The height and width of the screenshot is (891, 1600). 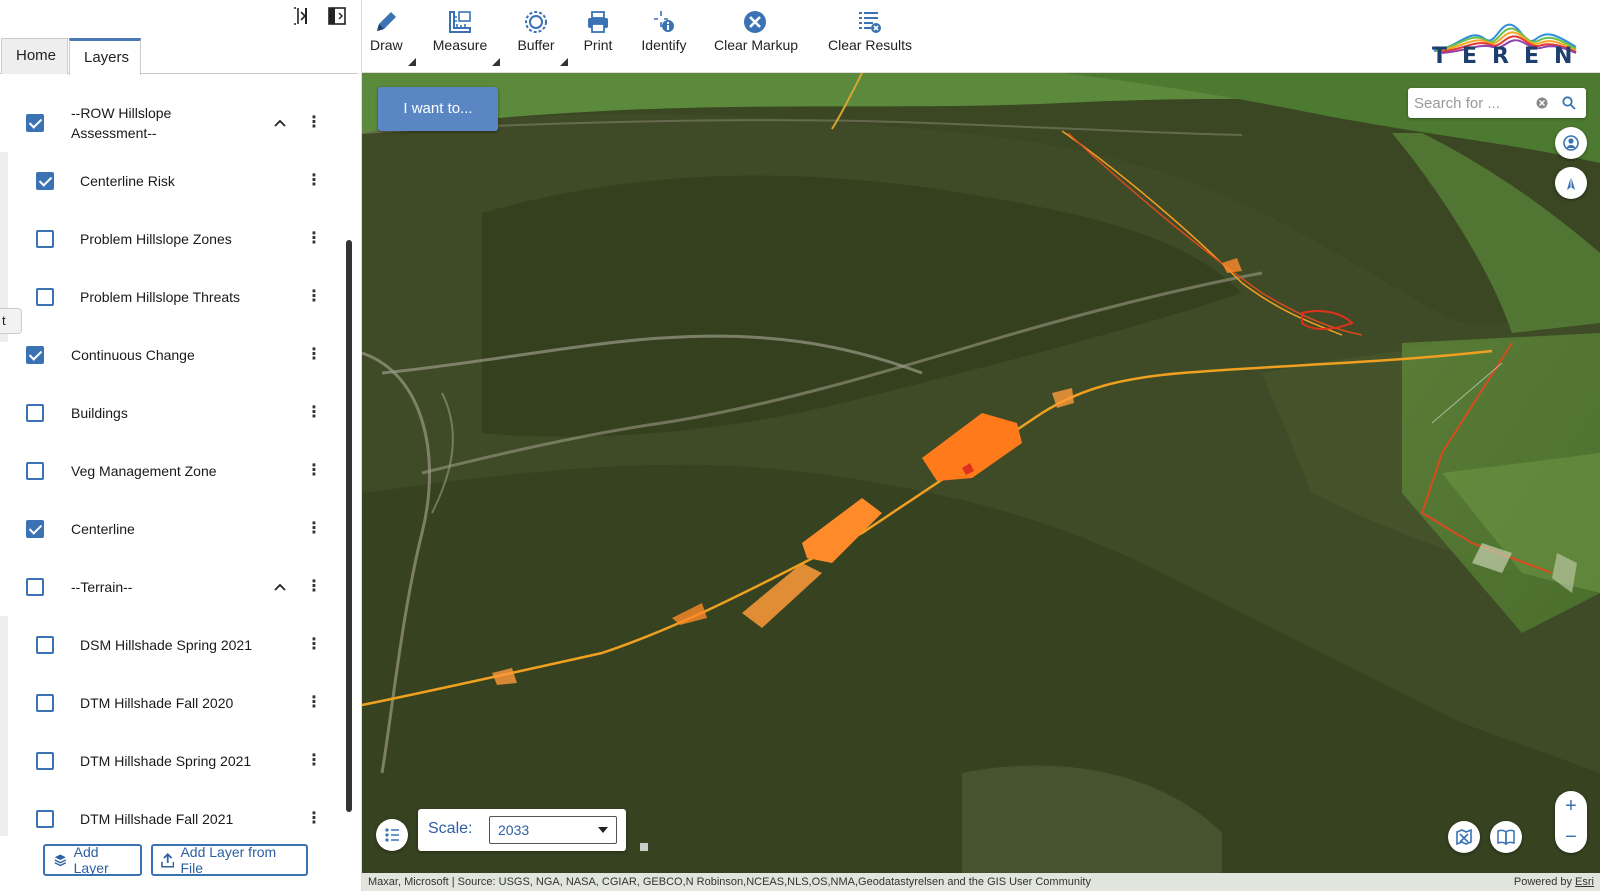 I want to click on bookmarks-button, so click(x=1506, y=837).